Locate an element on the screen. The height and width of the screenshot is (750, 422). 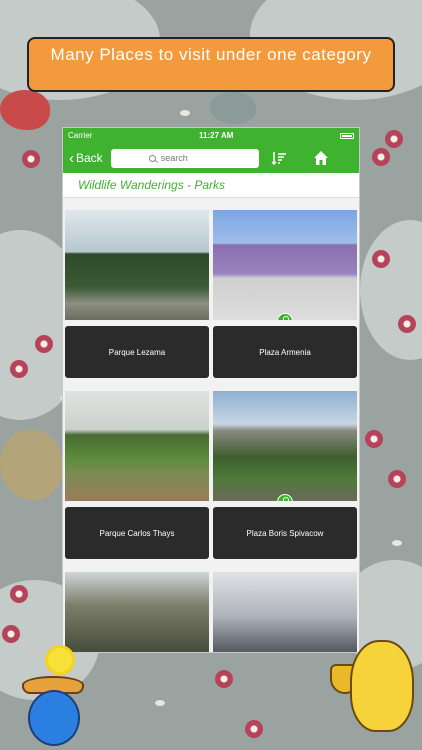
back-button: ‹ Back is located at coordinates (86, 158).